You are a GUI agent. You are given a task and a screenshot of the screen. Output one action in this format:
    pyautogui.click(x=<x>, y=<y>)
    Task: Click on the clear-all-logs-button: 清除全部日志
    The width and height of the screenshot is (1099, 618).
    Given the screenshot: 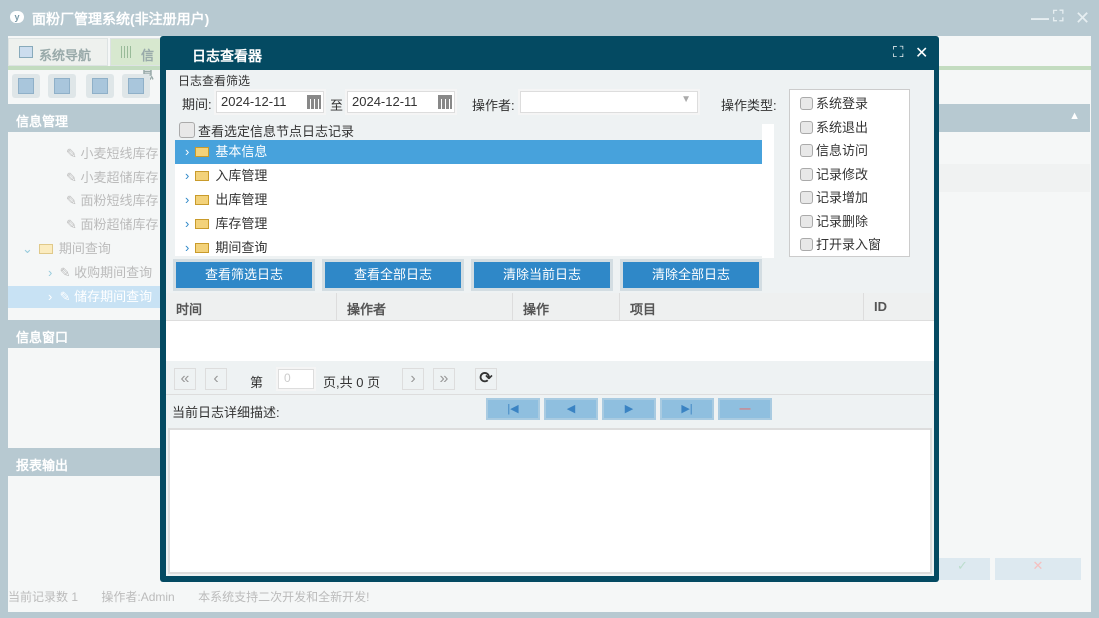 What is the action you would take?
    pyautogui.click(x=691, y=275)
    